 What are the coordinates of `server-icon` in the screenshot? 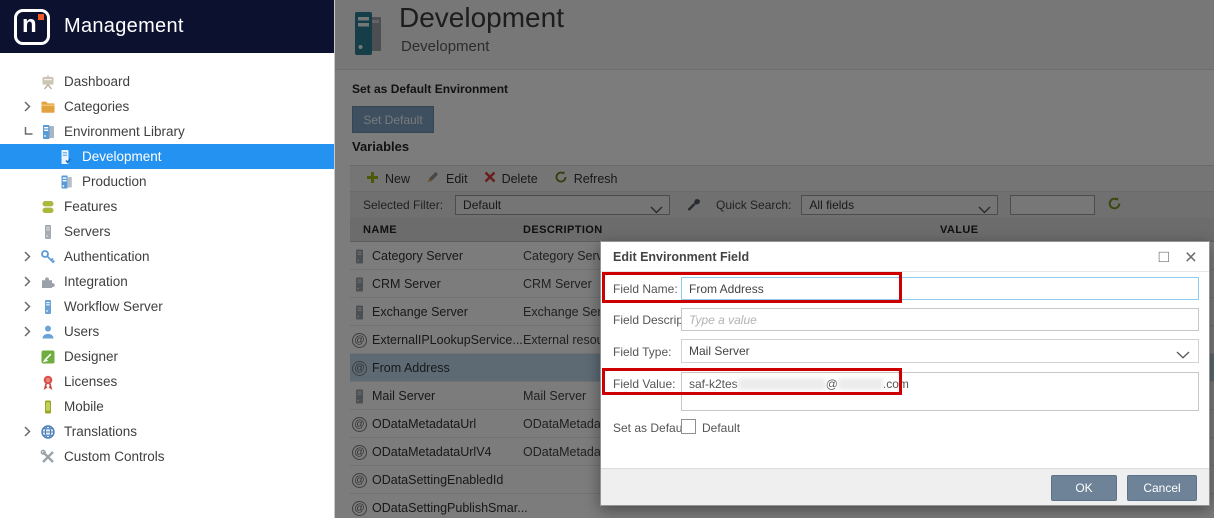 It's located at (48, 232).